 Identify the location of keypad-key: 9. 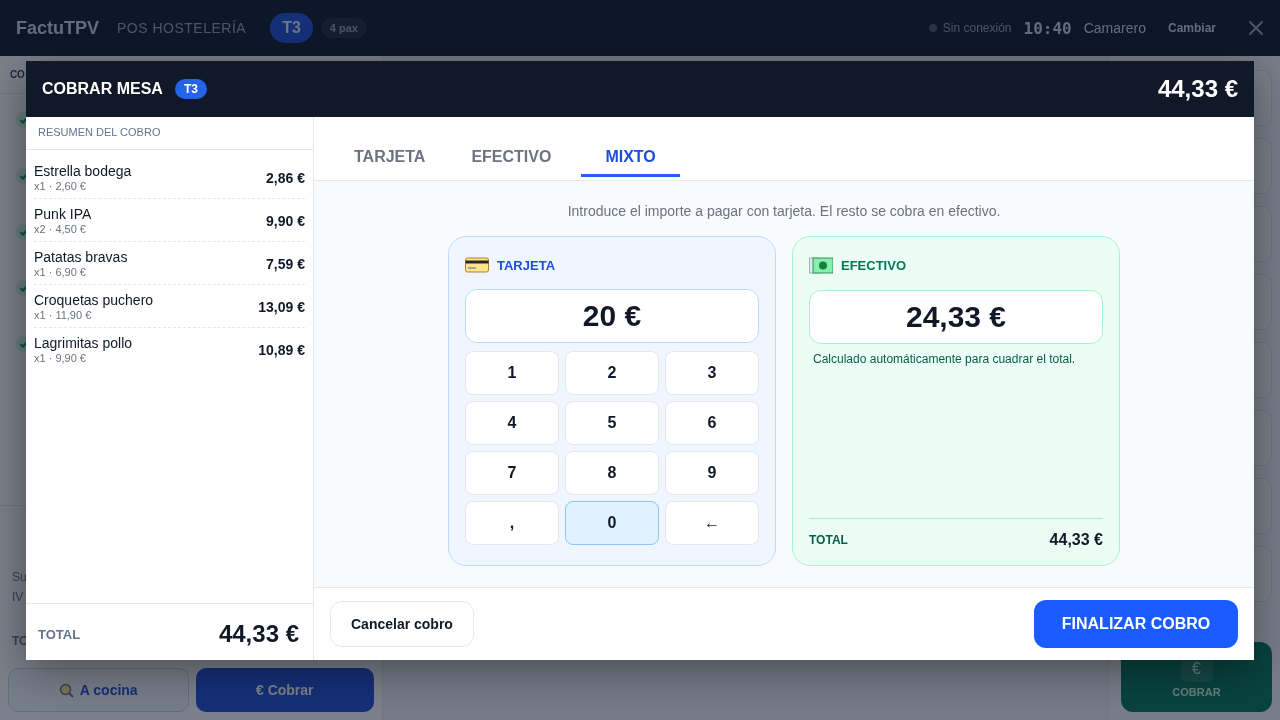
(712, 473).